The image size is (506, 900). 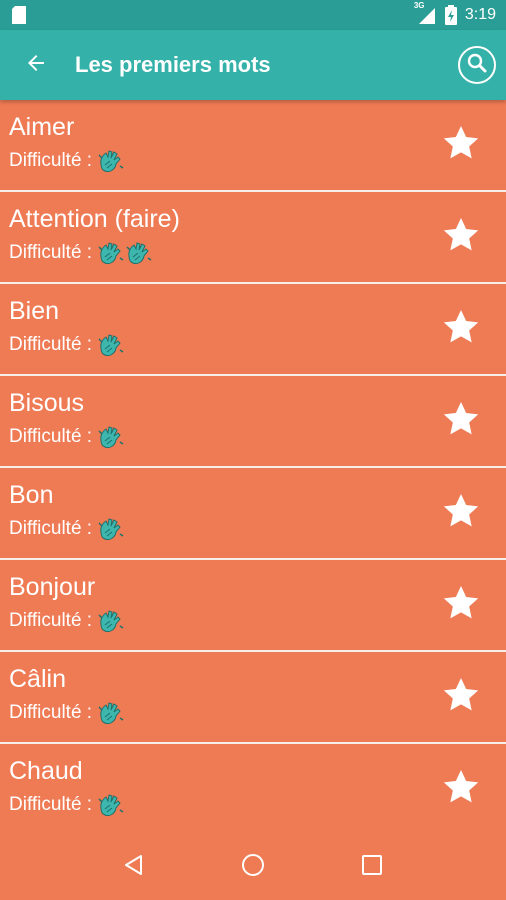 I want to click on list-item-text: Aimer Difficulté :, so click(x=218, y=144).